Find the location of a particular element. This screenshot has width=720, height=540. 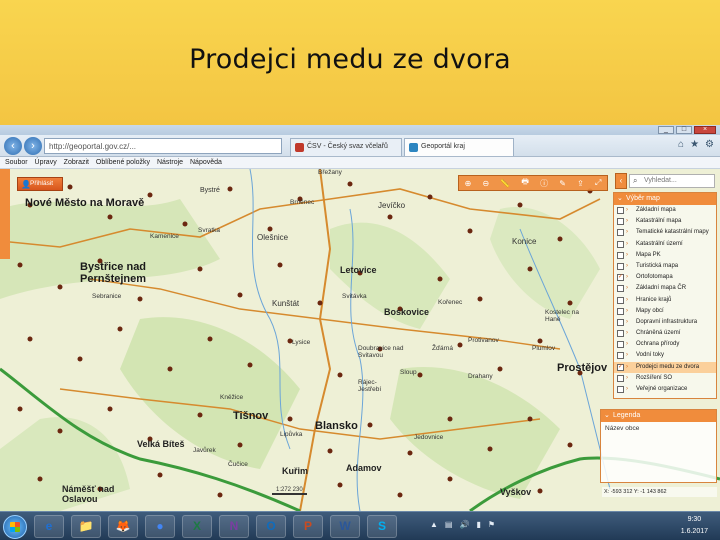

layer-row: › Chráněná území is located at coordinates (665, 333).